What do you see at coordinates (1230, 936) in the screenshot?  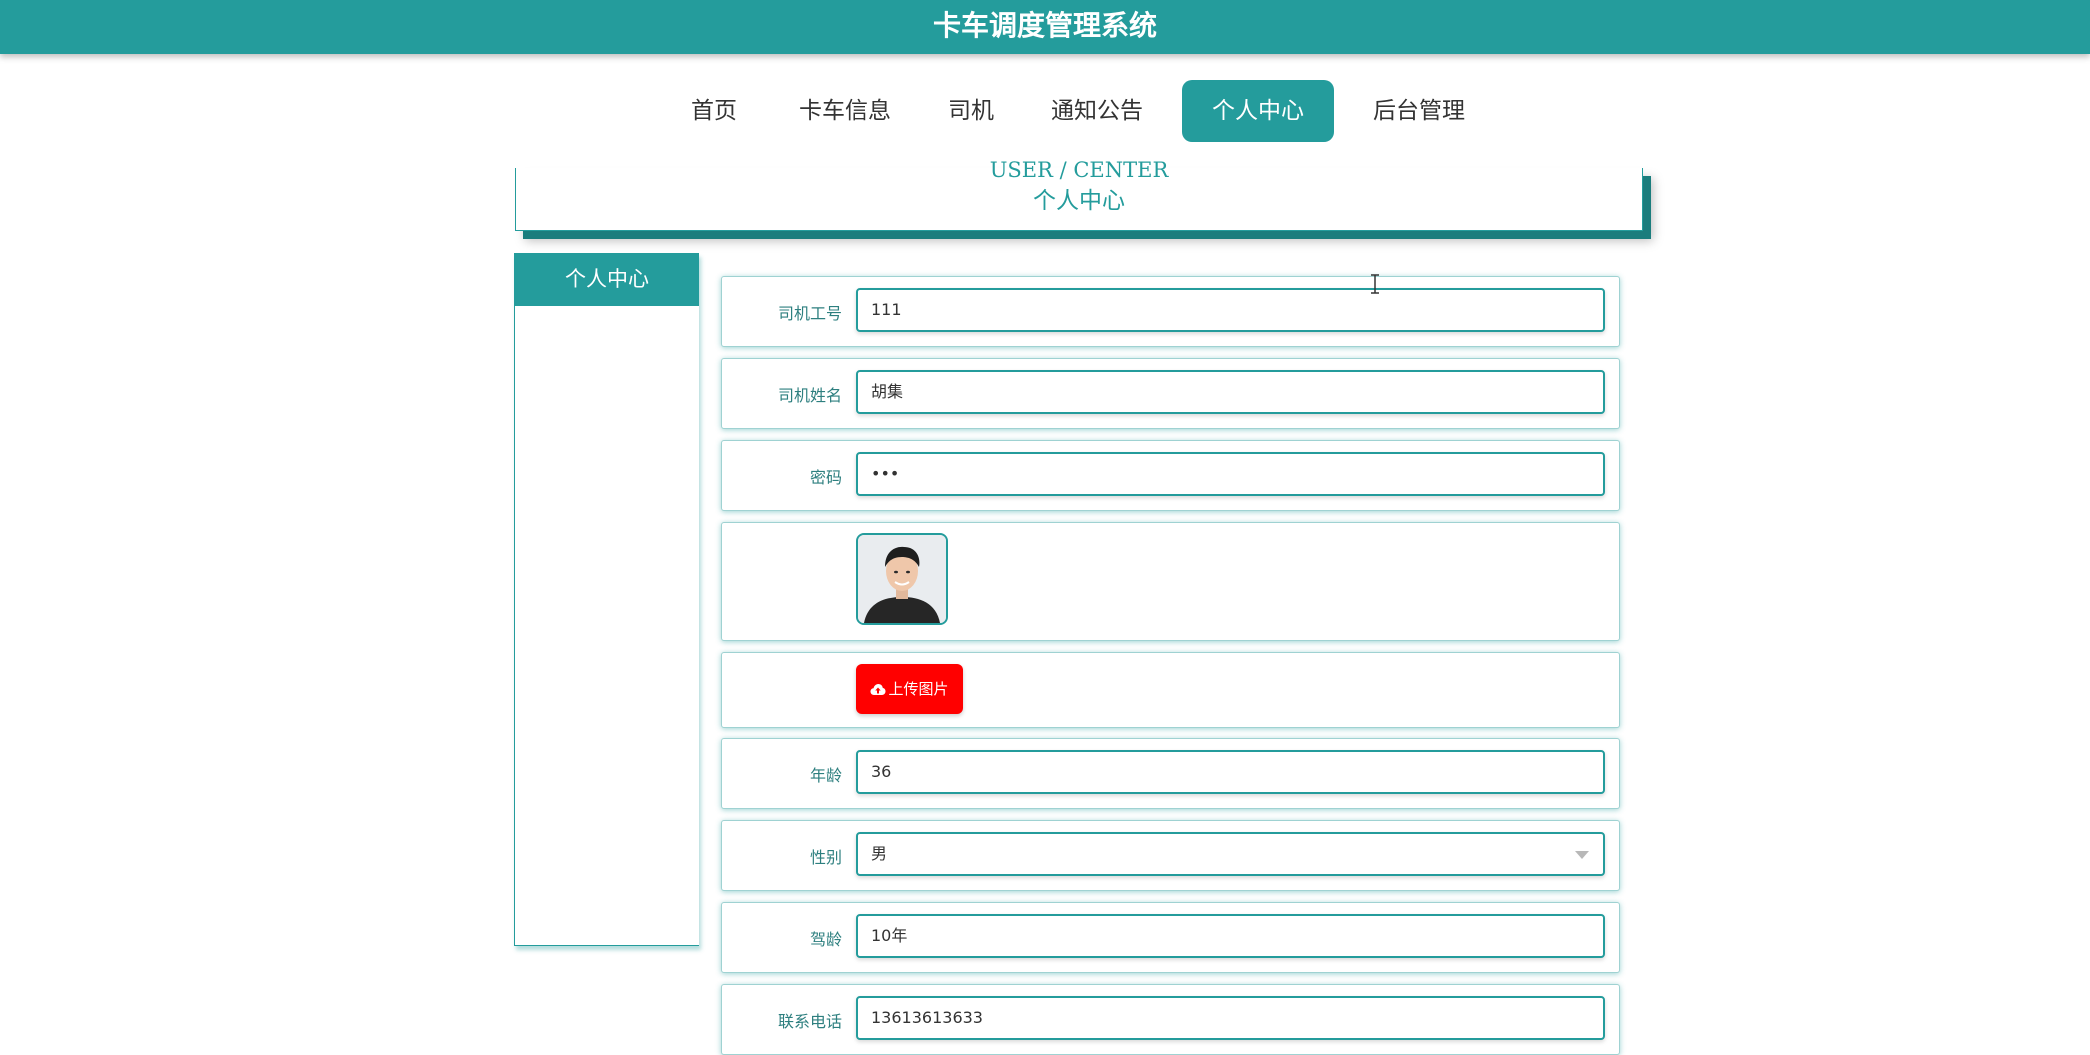 I see `driving-years-input: 10年` at bounding box center [1230, 936].